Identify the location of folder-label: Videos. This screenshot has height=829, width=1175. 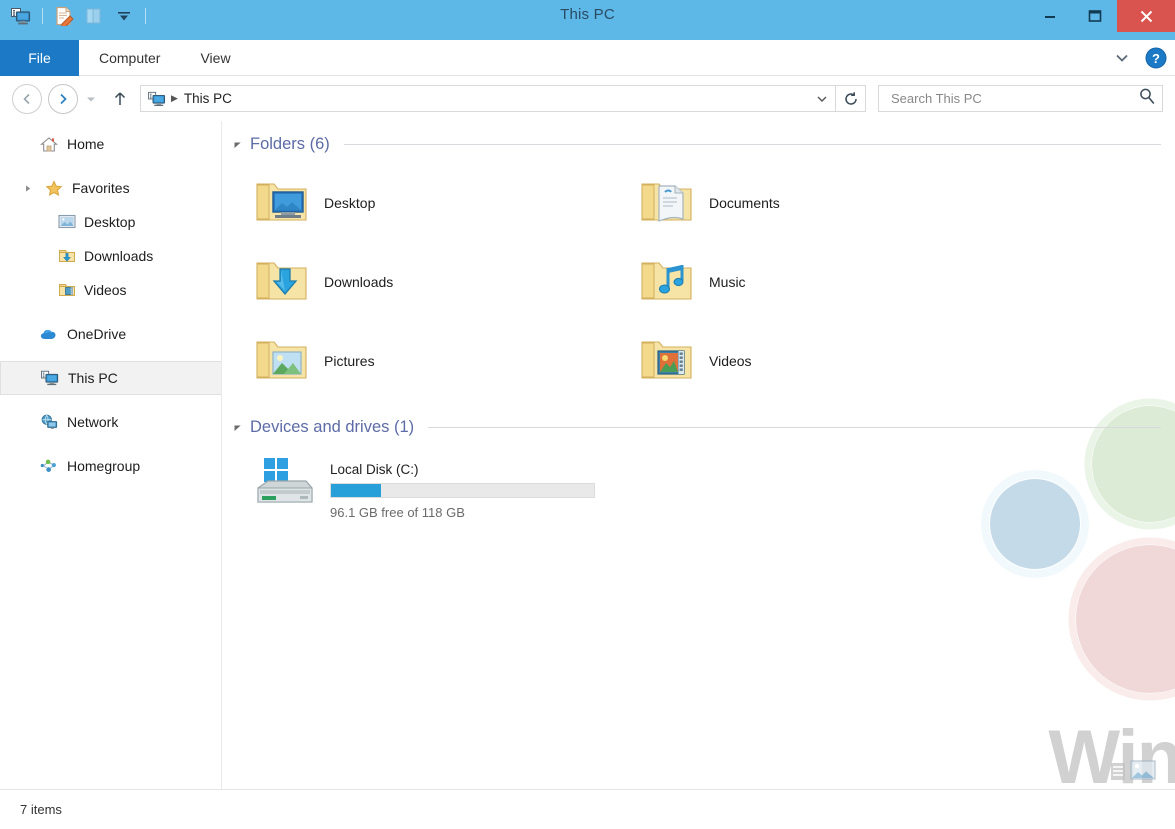
(730, 360).